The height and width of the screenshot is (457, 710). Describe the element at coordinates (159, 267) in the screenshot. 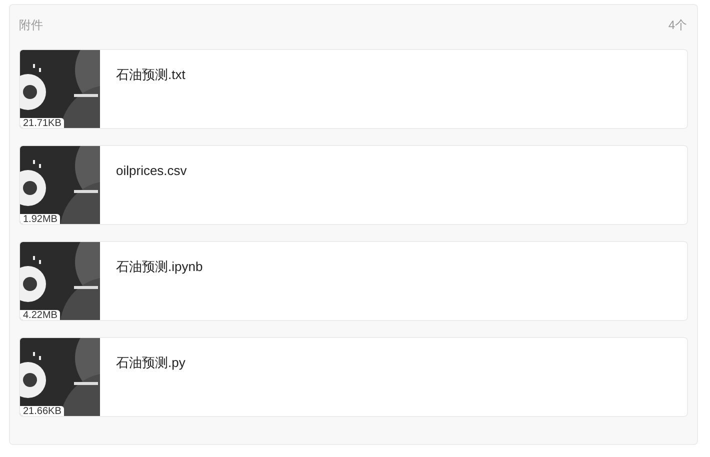

I see `file-name: 石油预测.ipynb` at that location.